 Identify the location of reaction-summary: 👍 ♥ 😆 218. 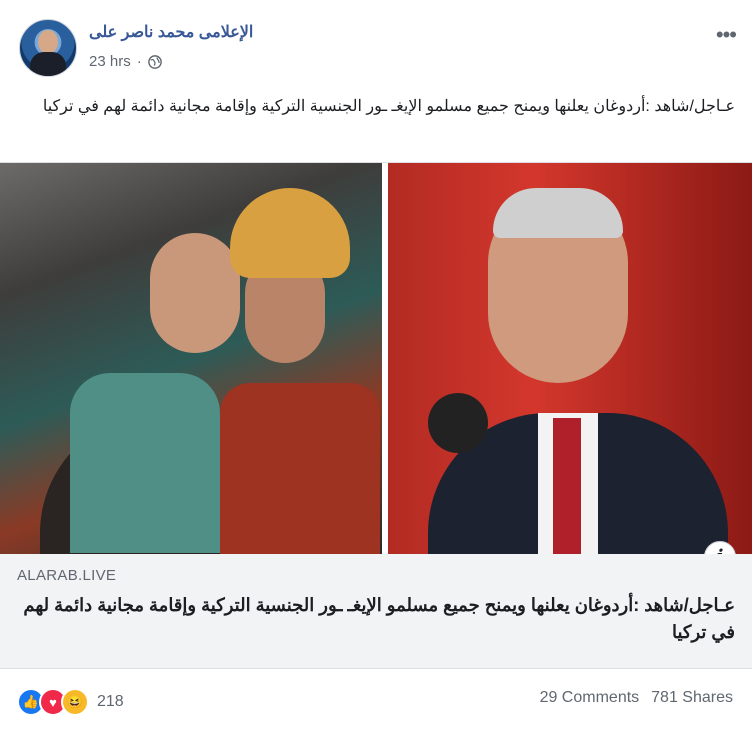
(70, 702).